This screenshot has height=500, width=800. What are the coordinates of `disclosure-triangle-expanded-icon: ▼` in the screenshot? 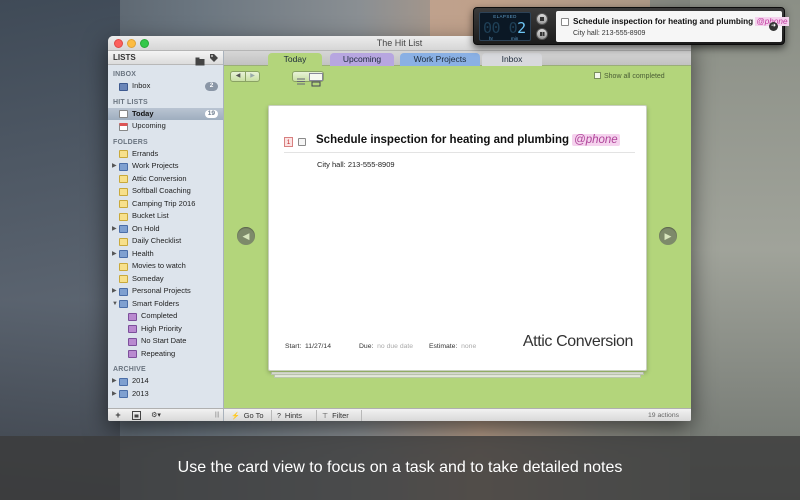 It's located at (115, 304).